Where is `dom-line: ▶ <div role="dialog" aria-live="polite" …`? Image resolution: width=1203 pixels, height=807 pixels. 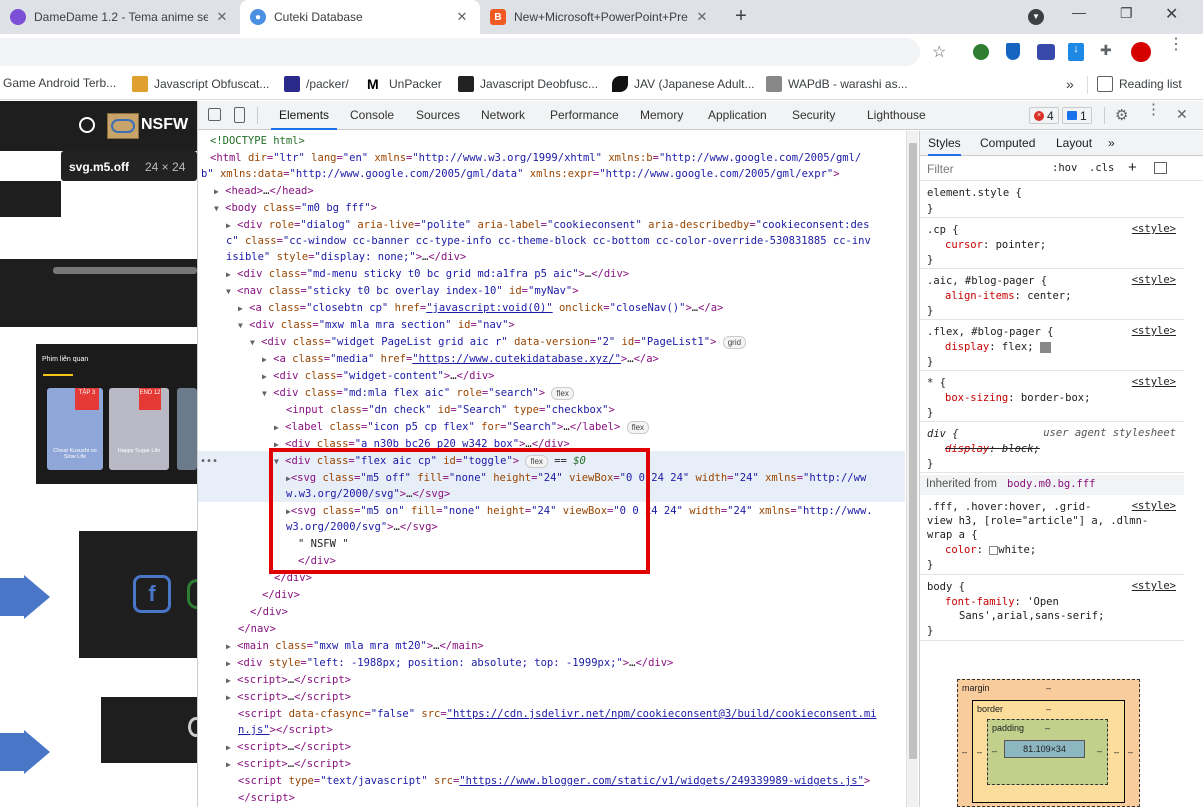
dom-line: ▶ <div role="dialog" aria-live="polite" … is located at coordinates (547, 225).